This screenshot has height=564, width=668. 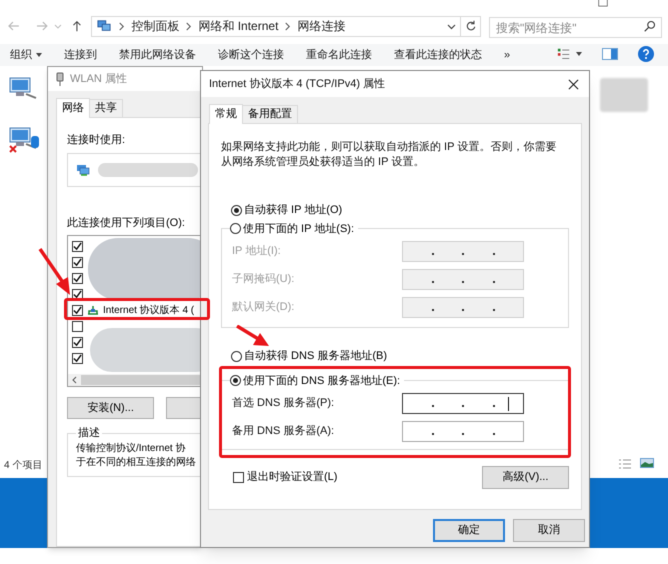 What do you see at coordinates (315, 380) in the screenshot?
I see `radio-option: 使用下面的 DNS 服务器地址(E):` at bounding box center [315, 380].